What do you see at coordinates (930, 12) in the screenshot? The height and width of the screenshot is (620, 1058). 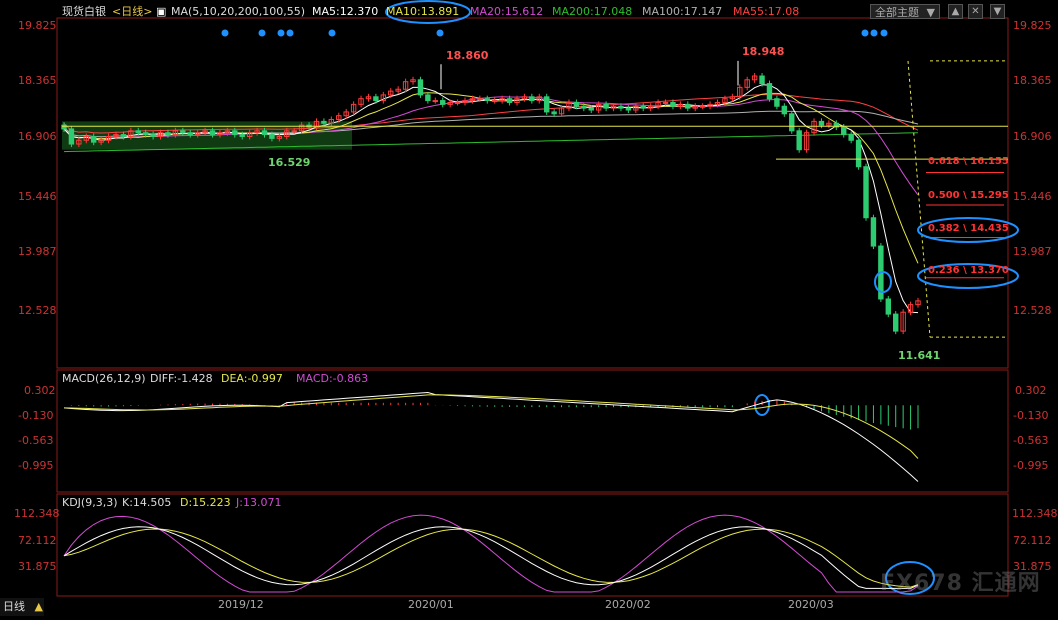 I see `triangle-down-icon: ▼` at bounding box center [930, 12].